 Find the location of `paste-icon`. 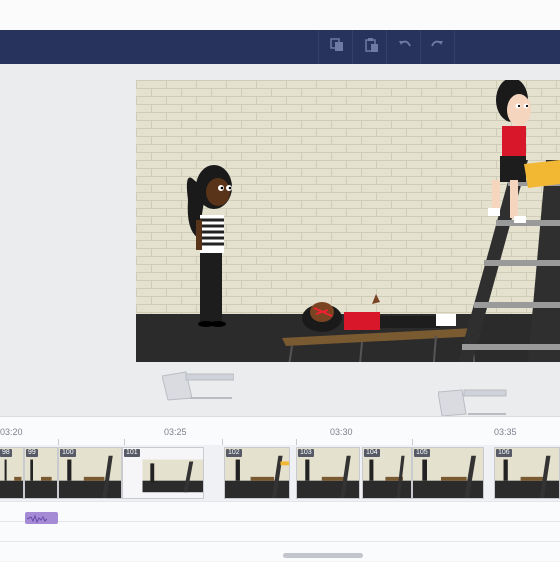

paste-icon is located at coordinates (371, 47).